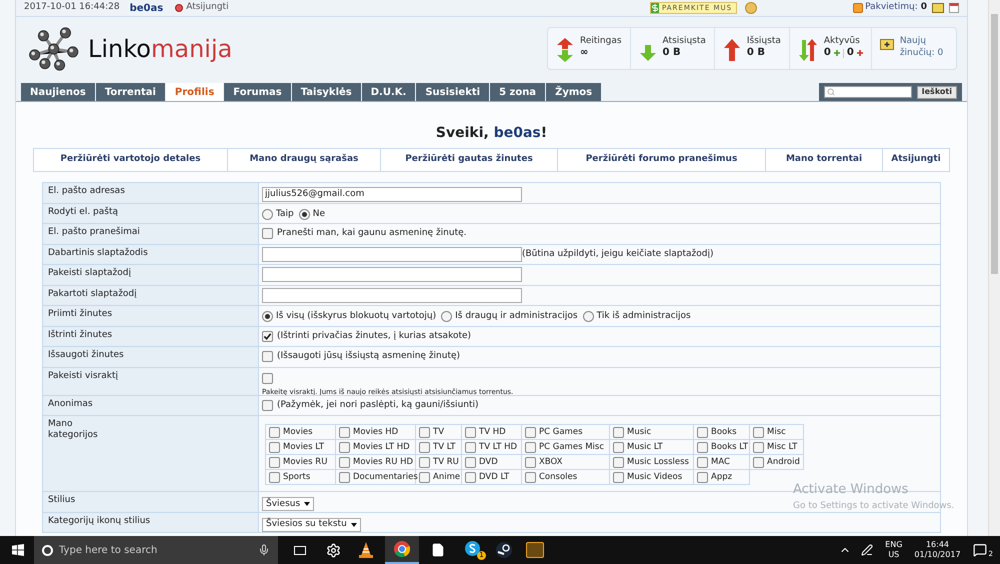  Describe the element at coordinates (585, 53) in the screenshot. I see `stat-value: ∞` at that location.